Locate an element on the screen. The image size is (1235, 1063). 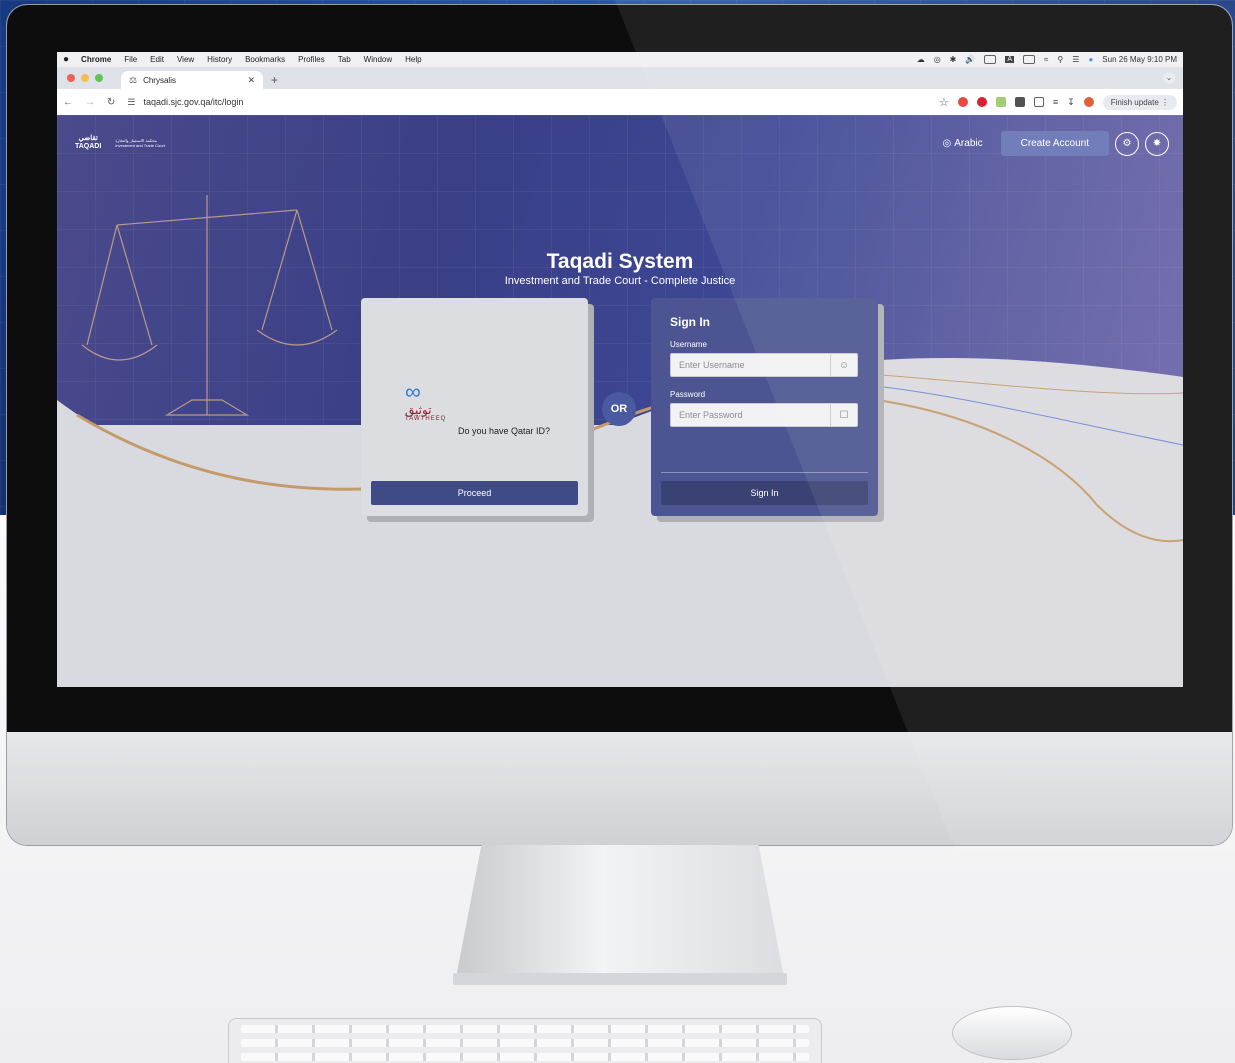
spotlight-search-icon: ⚲ is located at coordinates (1060, 59).